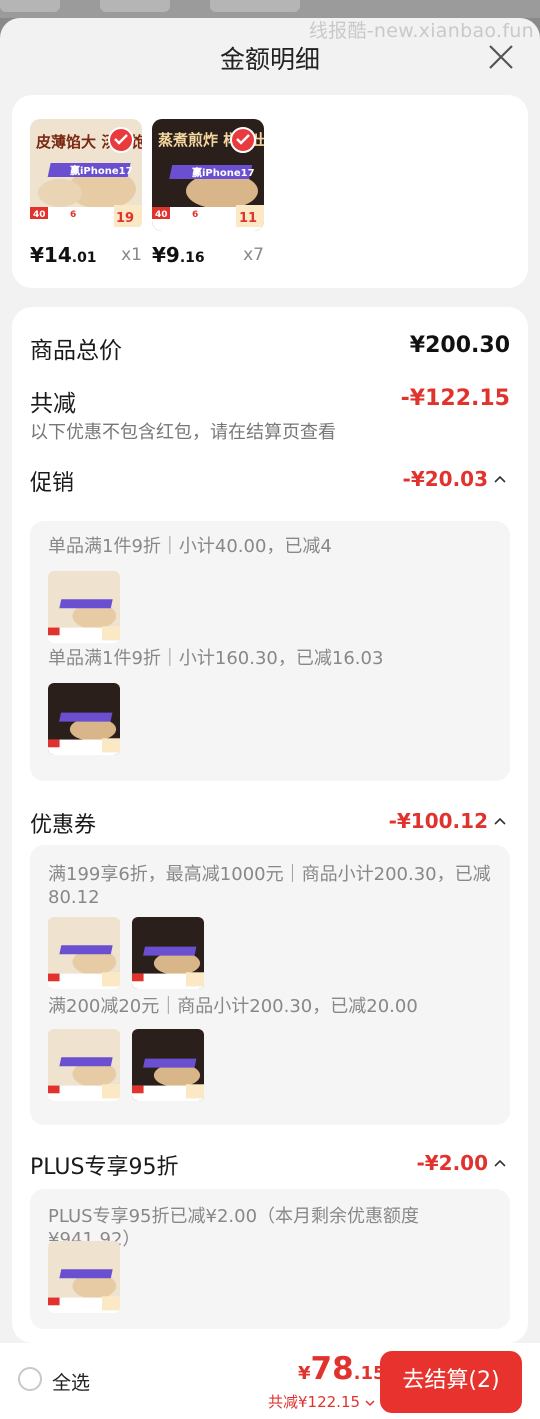  I want to click on plus-detail-box: PLUS专享95折已减¥2.00（本月剩余优惠额度¥941.92）, so click(270, 1259).